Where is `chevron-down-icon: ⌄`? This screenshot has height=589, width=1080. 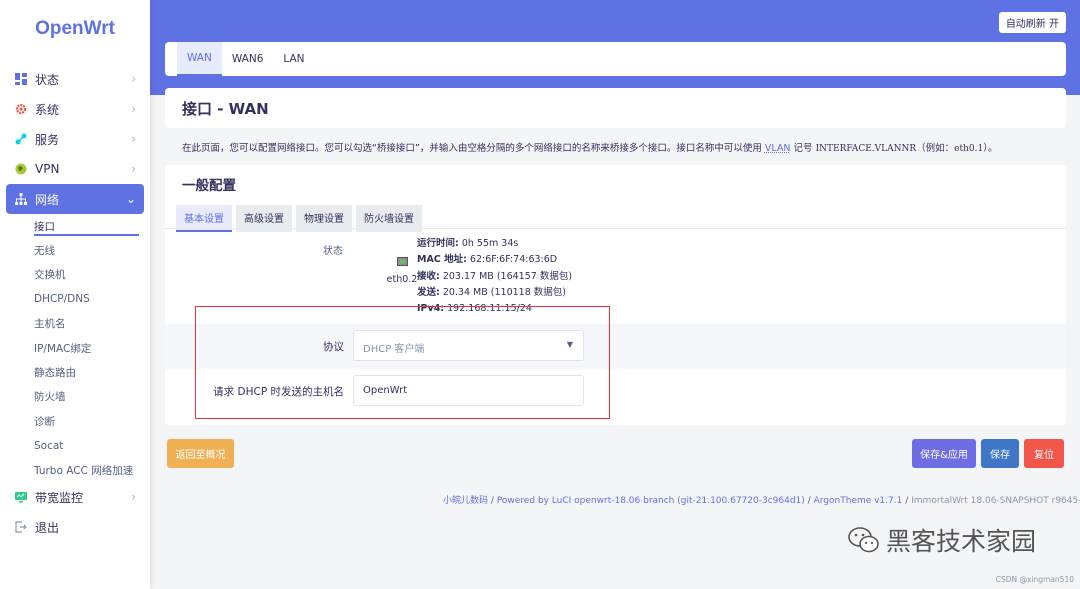
chevron-down-icon: ⌄ is located at coordinates (130, 199).